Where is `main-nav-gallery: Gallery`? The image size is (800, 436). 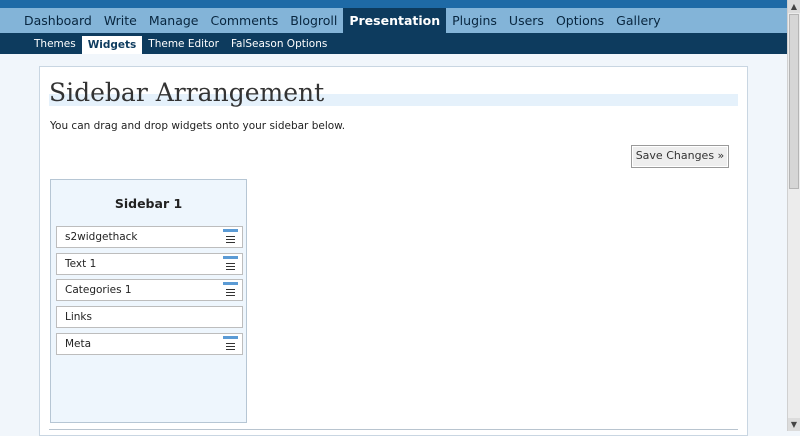 main-nav-gallery: Gallery is located at coordinates (638, 20).